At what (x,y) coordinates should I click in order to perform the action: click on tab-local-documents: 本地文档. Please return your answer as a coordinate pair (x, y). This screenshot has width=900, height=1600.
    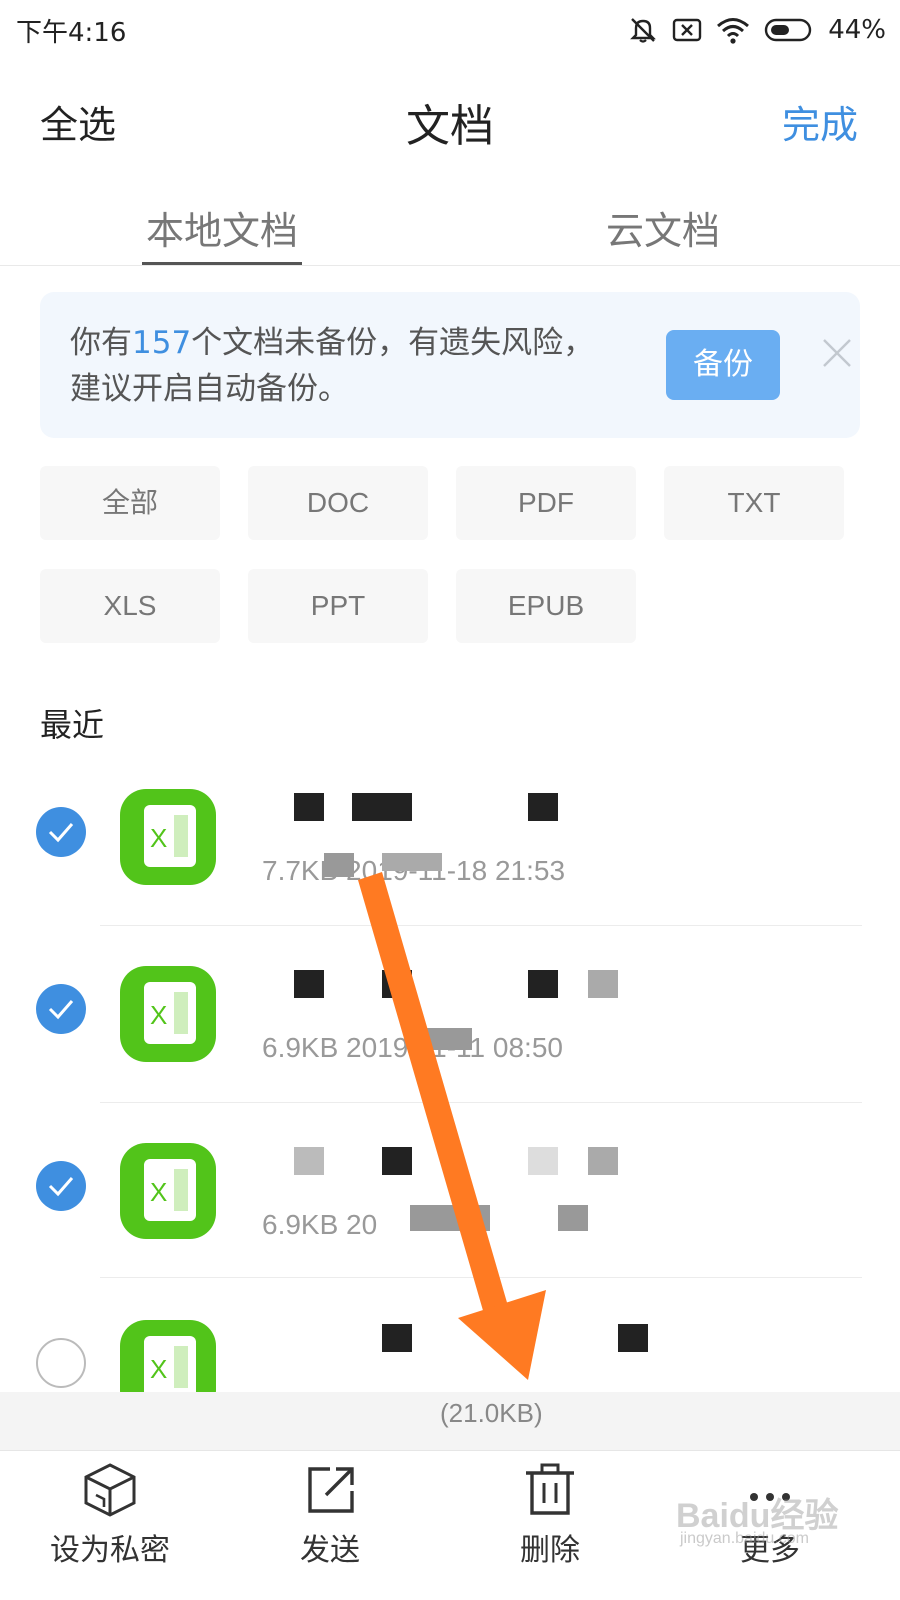
    Looking at the image, I should click on (222, 227).